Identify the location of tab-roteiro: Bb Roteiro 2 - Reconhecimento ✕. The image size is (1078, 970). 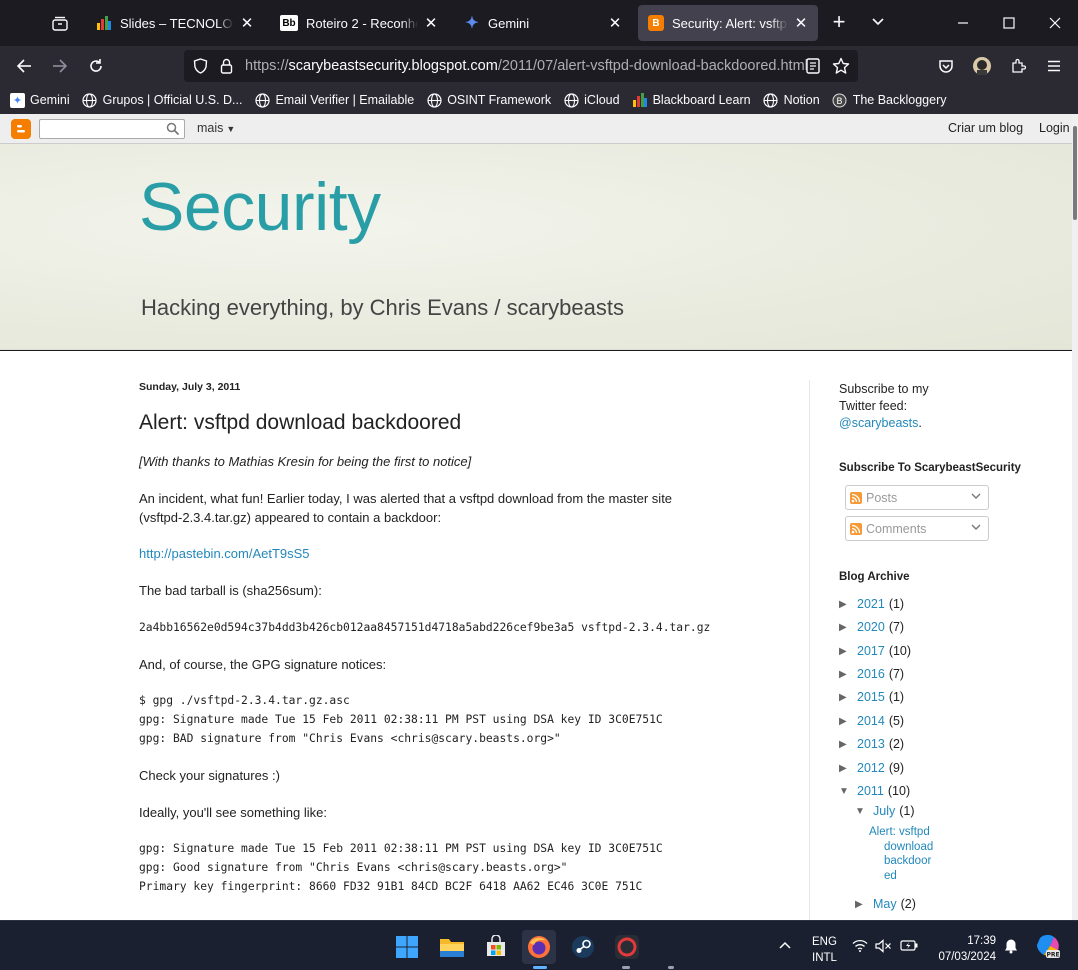
(359, 23).